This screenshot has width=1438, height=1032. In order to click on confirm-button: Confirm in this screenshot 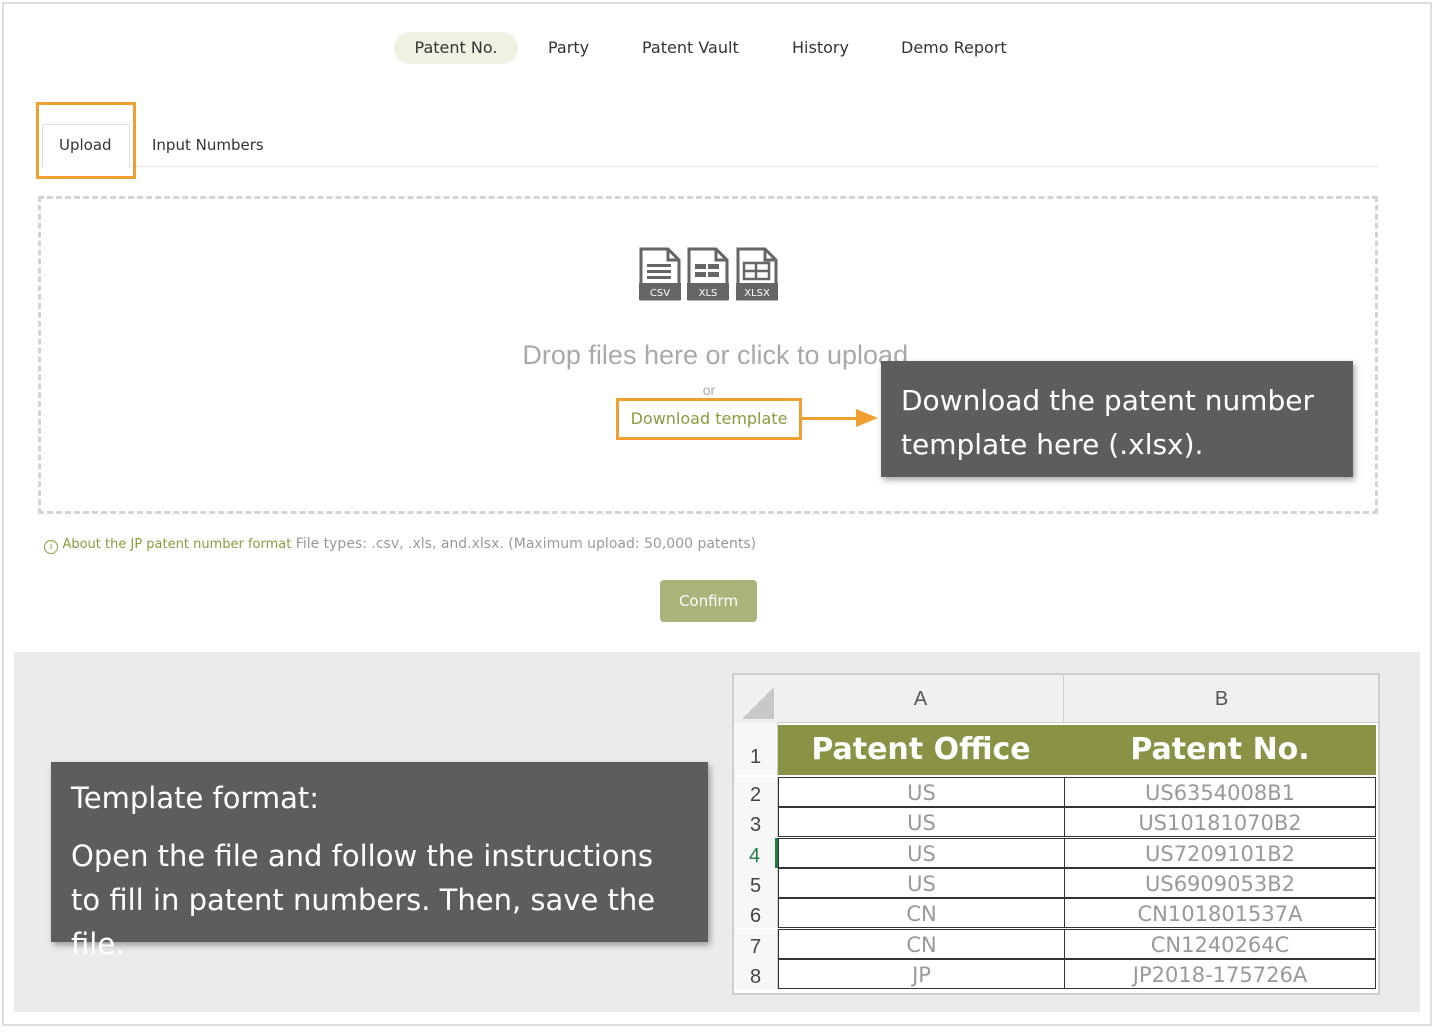, I will do `click(708, 601)`.